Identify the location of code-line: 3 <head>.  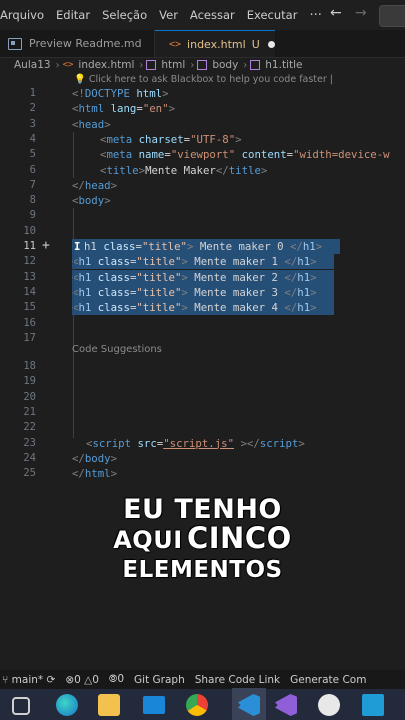
(202, 124).